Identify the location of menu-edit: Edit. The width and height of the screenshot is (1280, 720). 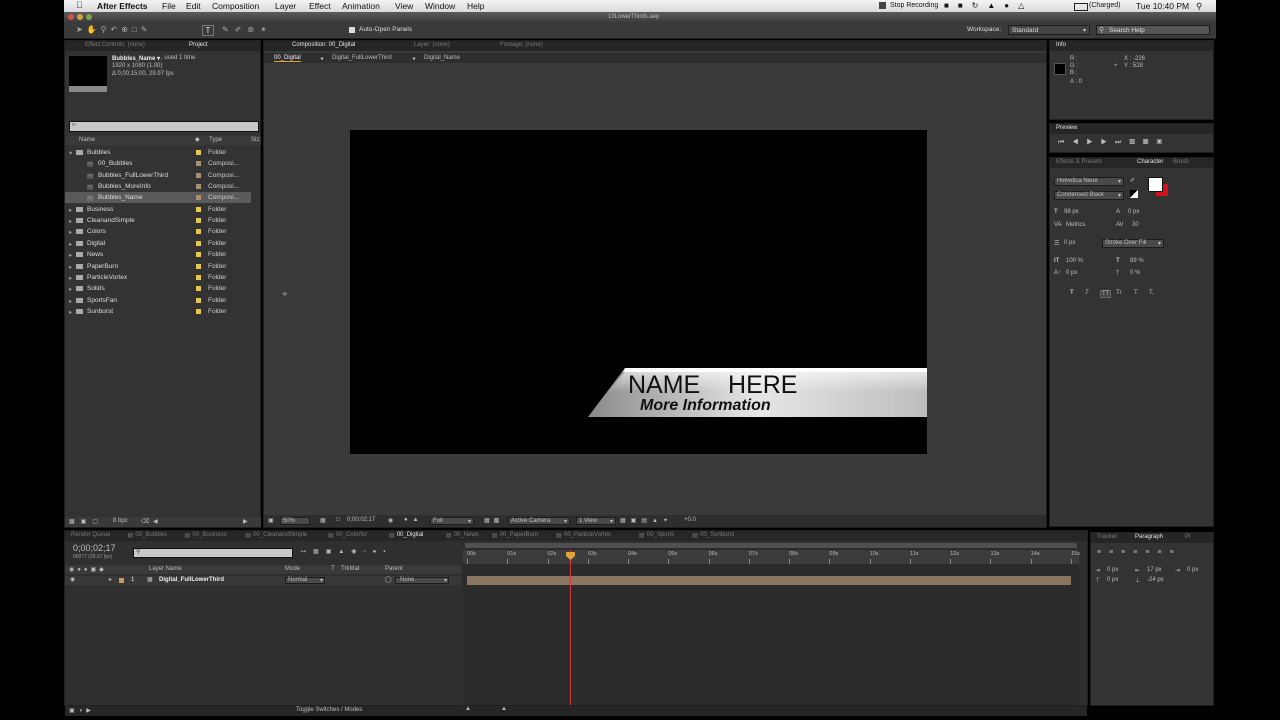
(193, 6).